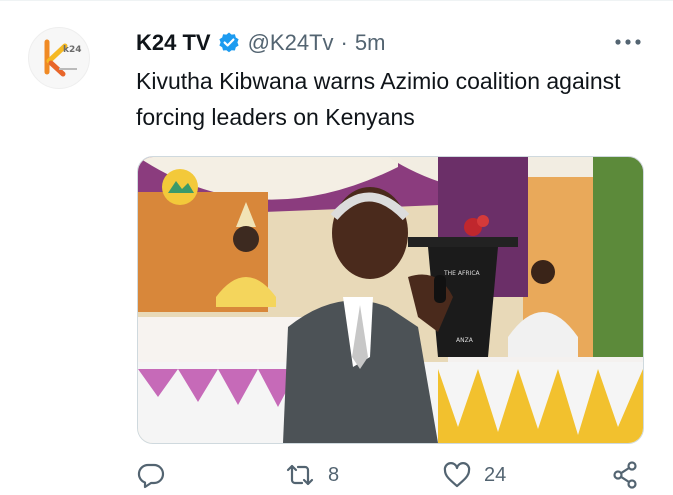  Describe the element at coordinates (474, 475) in the screenshot. I see `like-button: 24` at that location.